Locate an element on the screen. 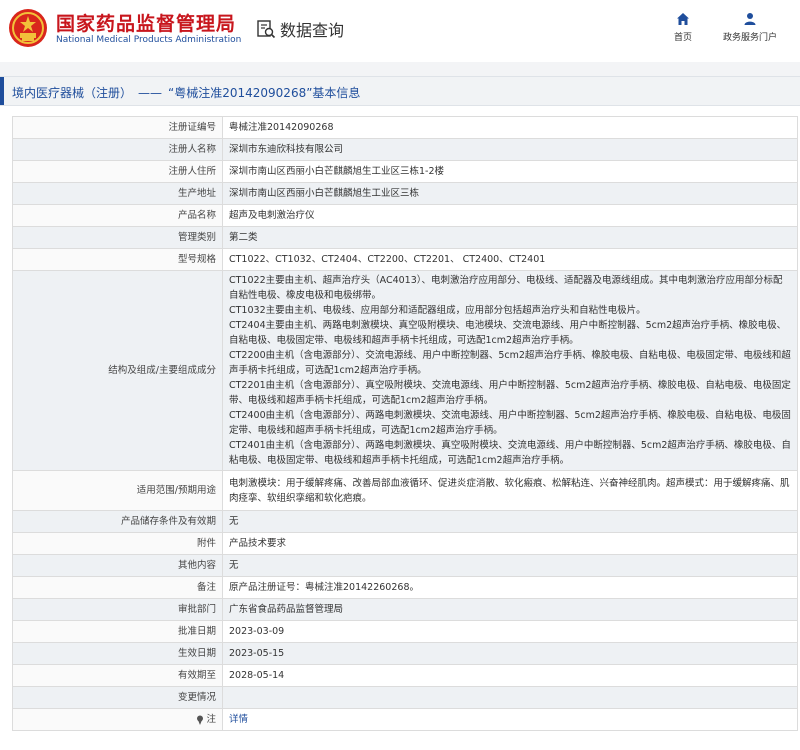  row-value: 产品技术要求 is located at coordinates (510, 543).